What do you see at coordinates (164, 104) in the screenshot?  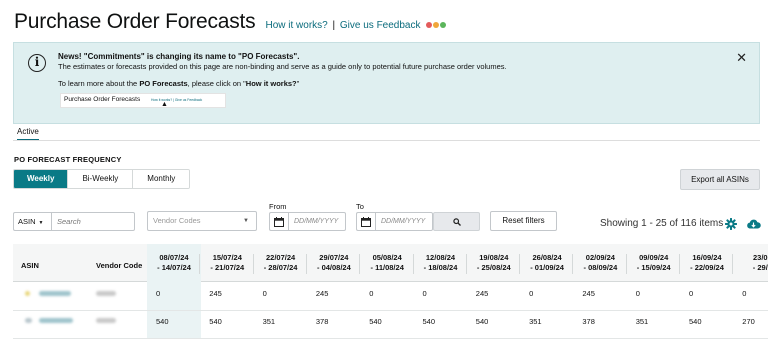 I see `cursor-icon: ▲` at bounding box center [164, 104].